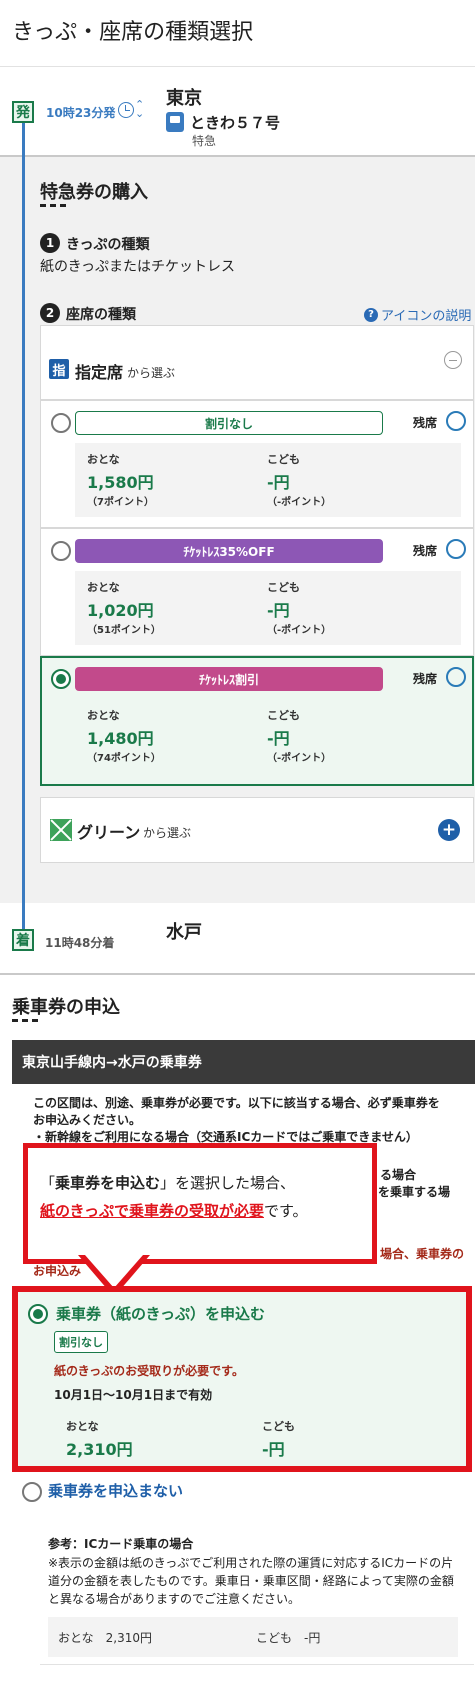 The width and height of the screenshot is (475, 1690). I want to click on ticket-type-label: きっぷの種類, so click(108, 245).